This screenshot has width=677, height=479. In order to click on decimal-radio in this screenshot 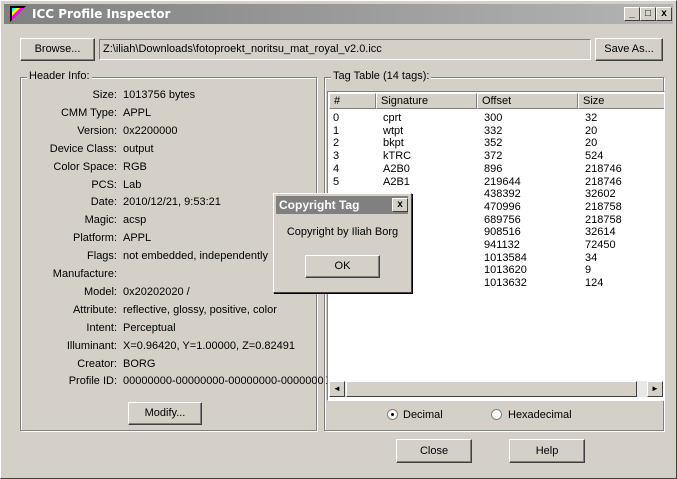, I will do `click(392, 414)`.